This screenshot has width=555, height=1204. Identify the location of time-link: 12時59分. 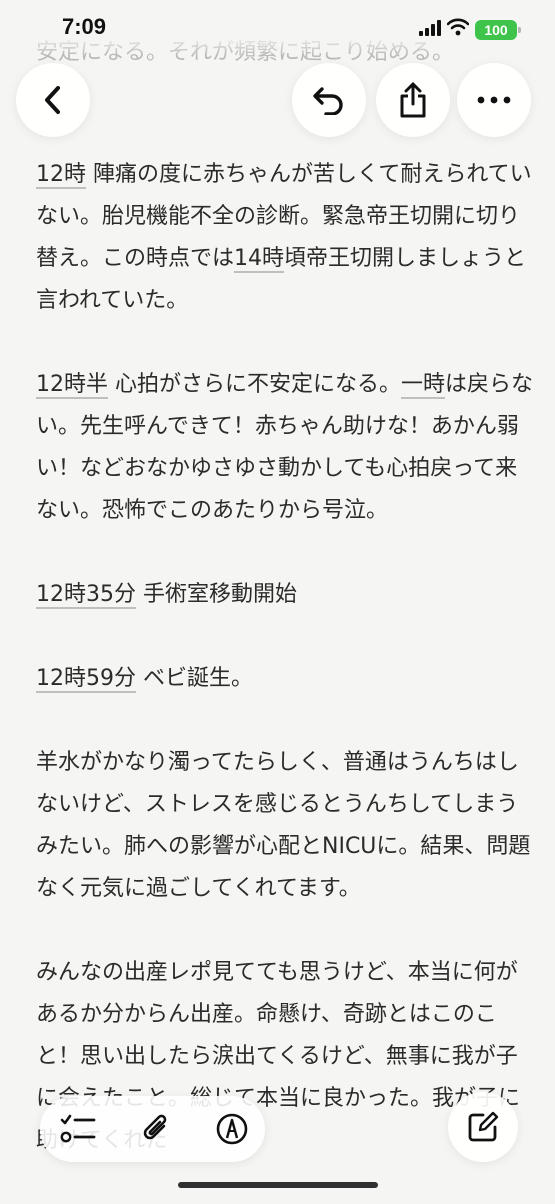
(86, 679).